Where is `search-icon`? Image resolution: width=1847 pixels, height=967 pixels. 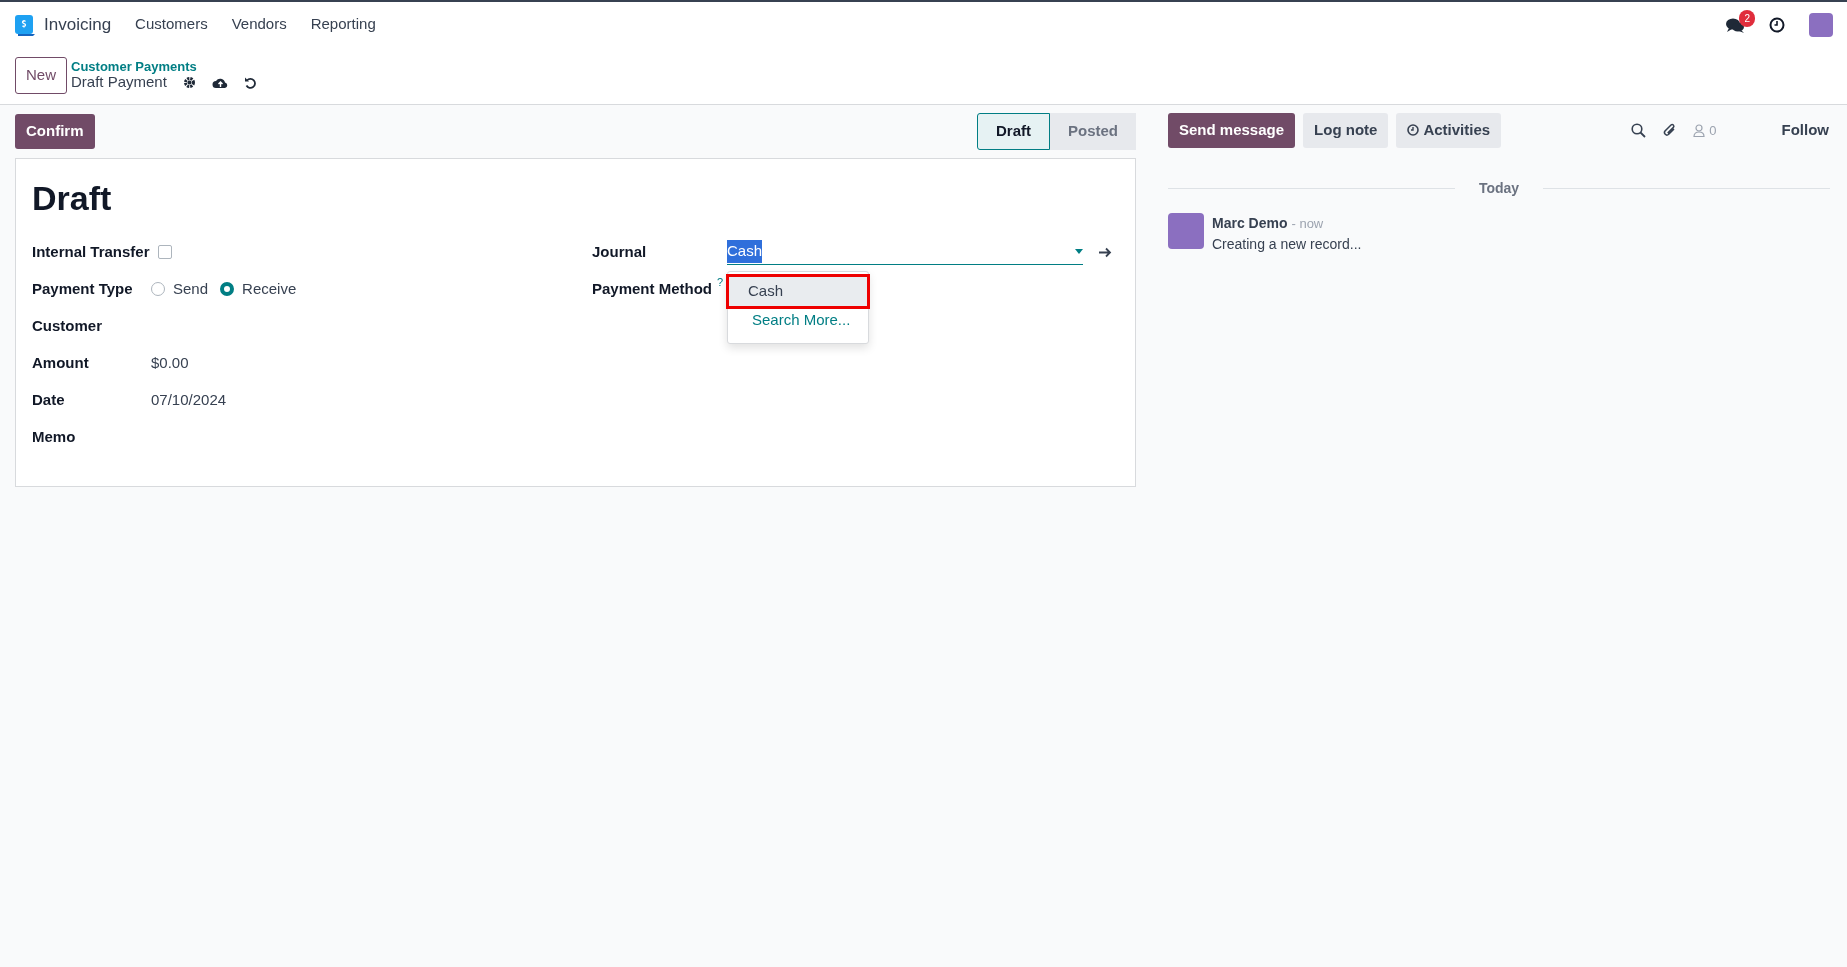
search-icon is located at coordinates (1639, 130).